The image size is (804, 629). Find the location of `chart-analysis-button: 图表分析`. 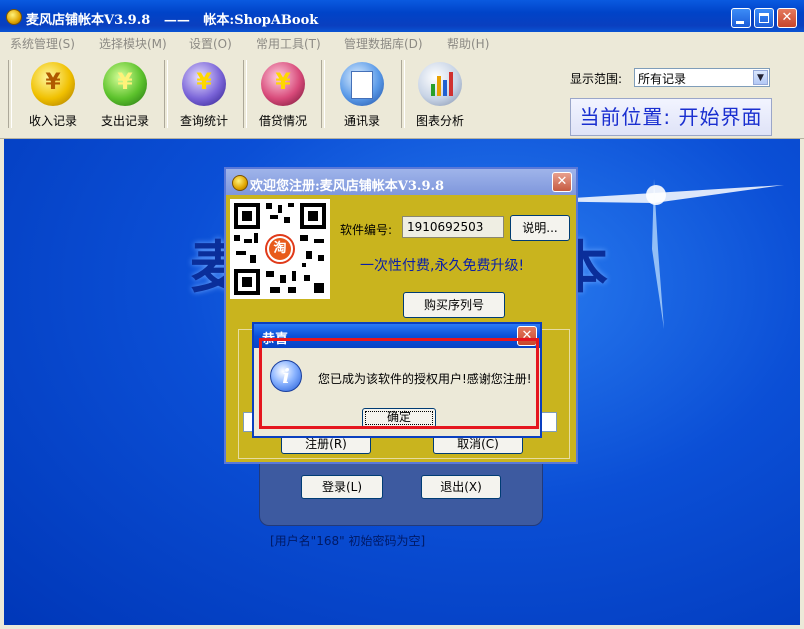

chart-analysis-button: 图表分析 is located at coordinates (440, 96).